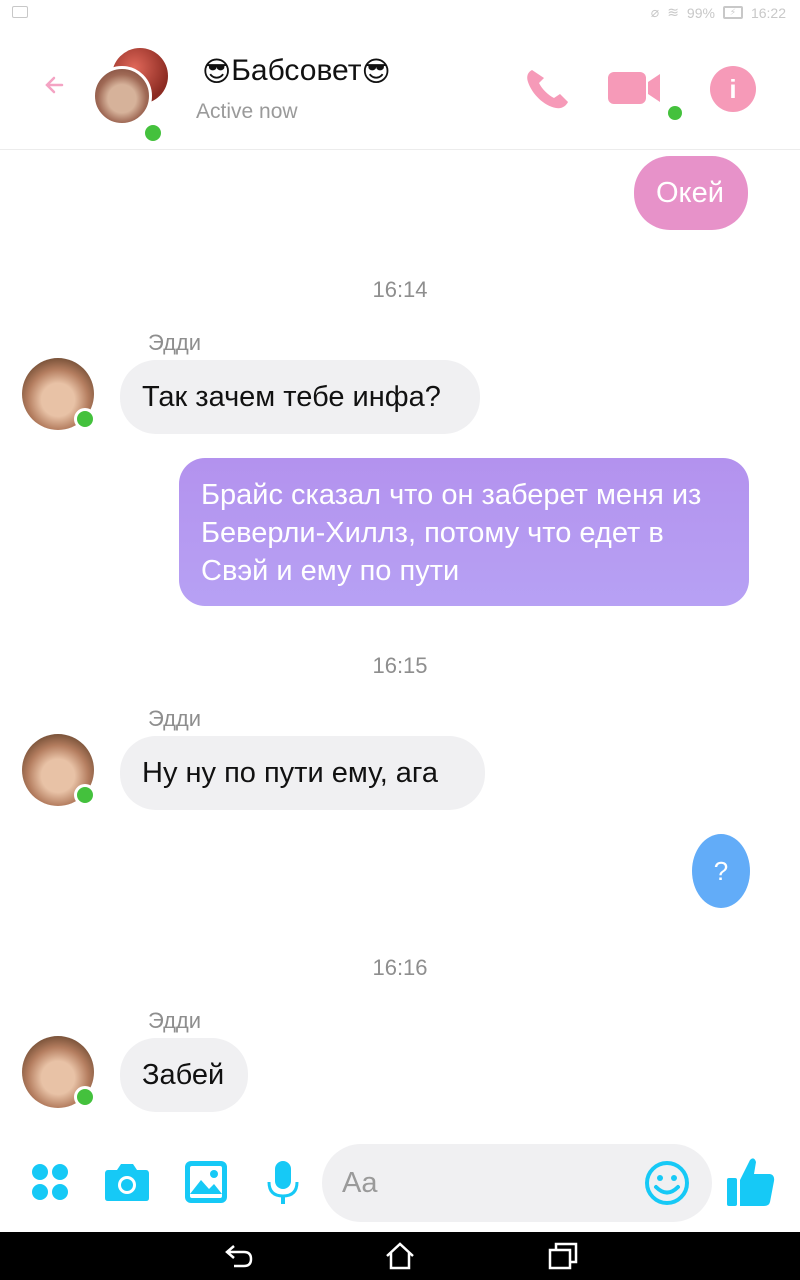  What do you see at coordinates (548, 88) in the screenshot?
I see `phone-call-icon` at bounding box center [548, 88].